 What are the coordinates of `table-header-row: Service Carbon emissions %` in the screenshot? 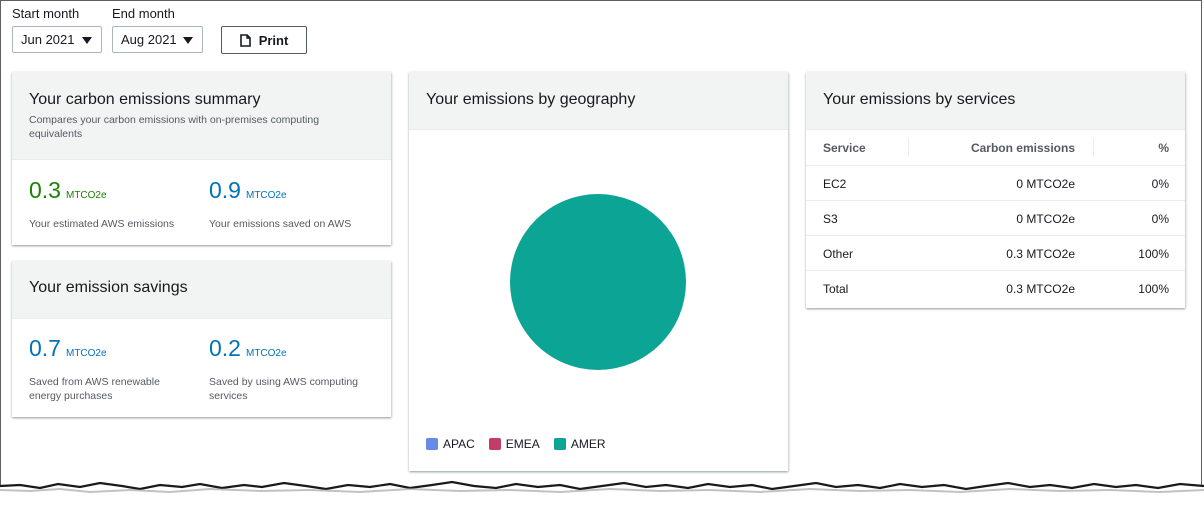 It's located at (995, 147).